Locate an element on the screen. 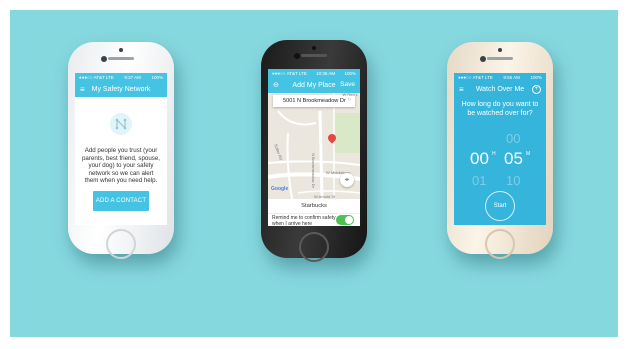  hours-unit: H is located at coordinates (494, 154).